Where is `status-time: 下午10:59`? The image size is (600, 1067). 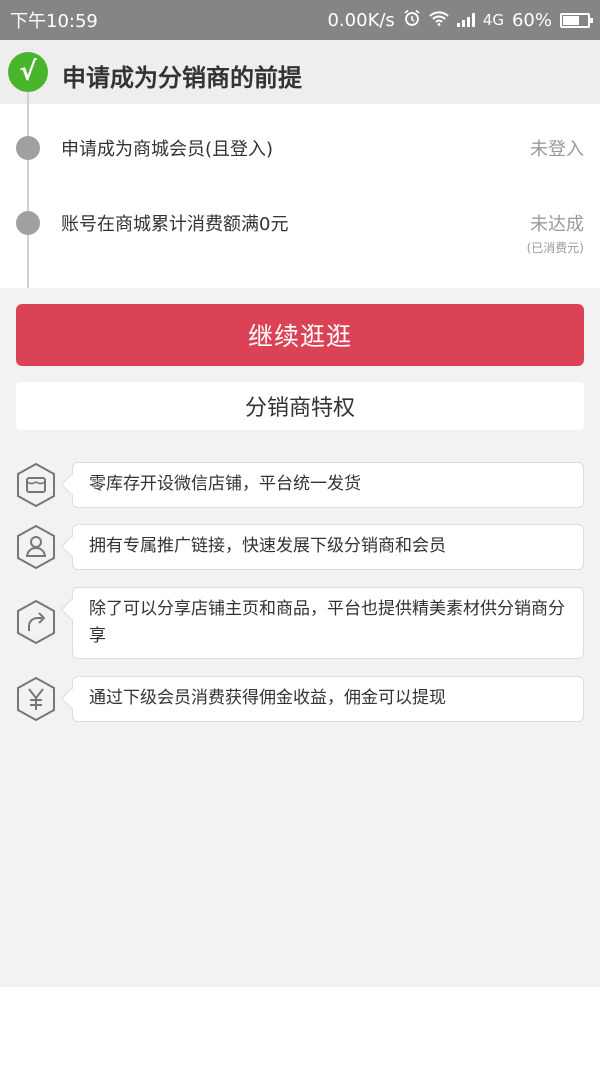 status-time: 下午10:59 is located at coordinates (54, 21).